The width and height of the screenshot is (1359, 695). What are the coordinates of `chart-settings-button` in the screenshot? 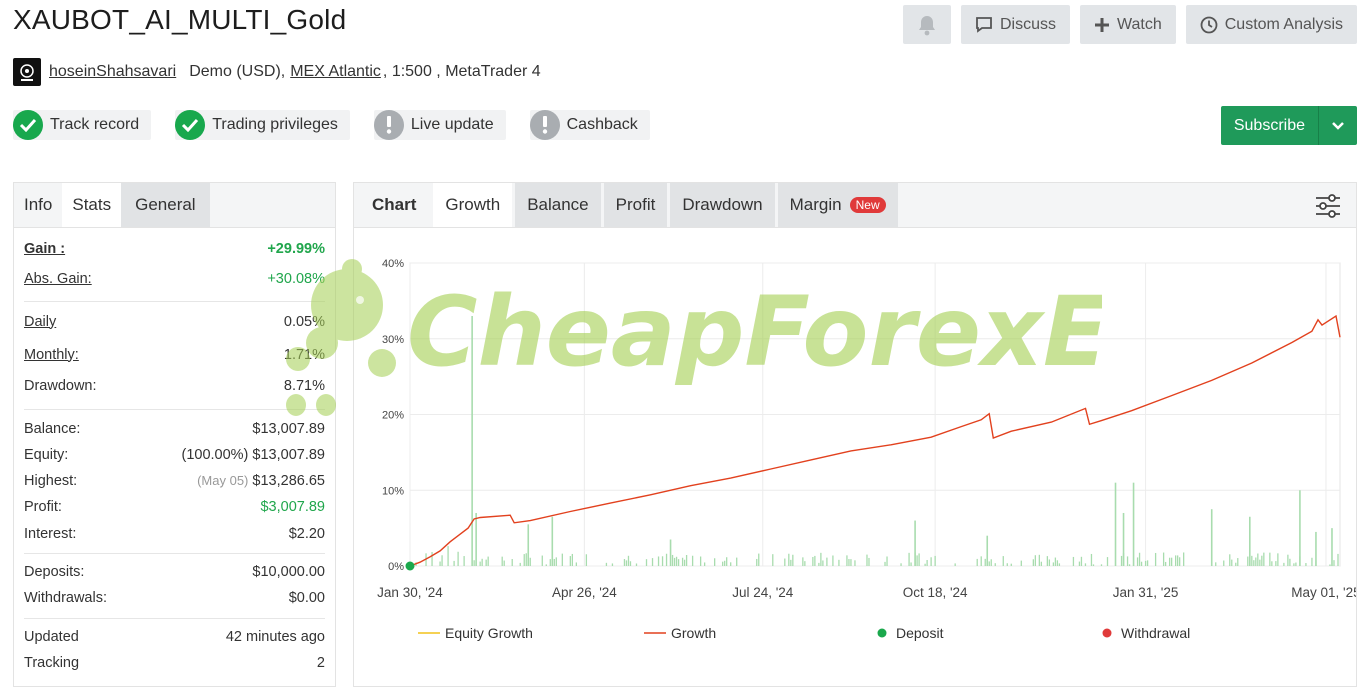 It's located at (1328, 208).